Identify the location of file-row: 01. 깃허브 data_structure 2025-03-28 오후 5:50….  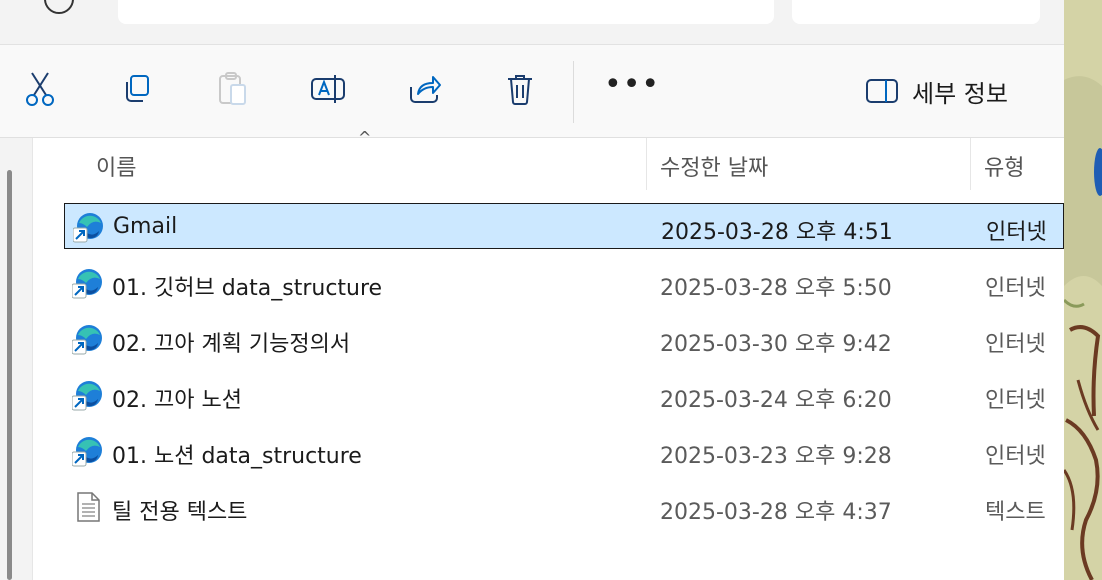
(564, 283).